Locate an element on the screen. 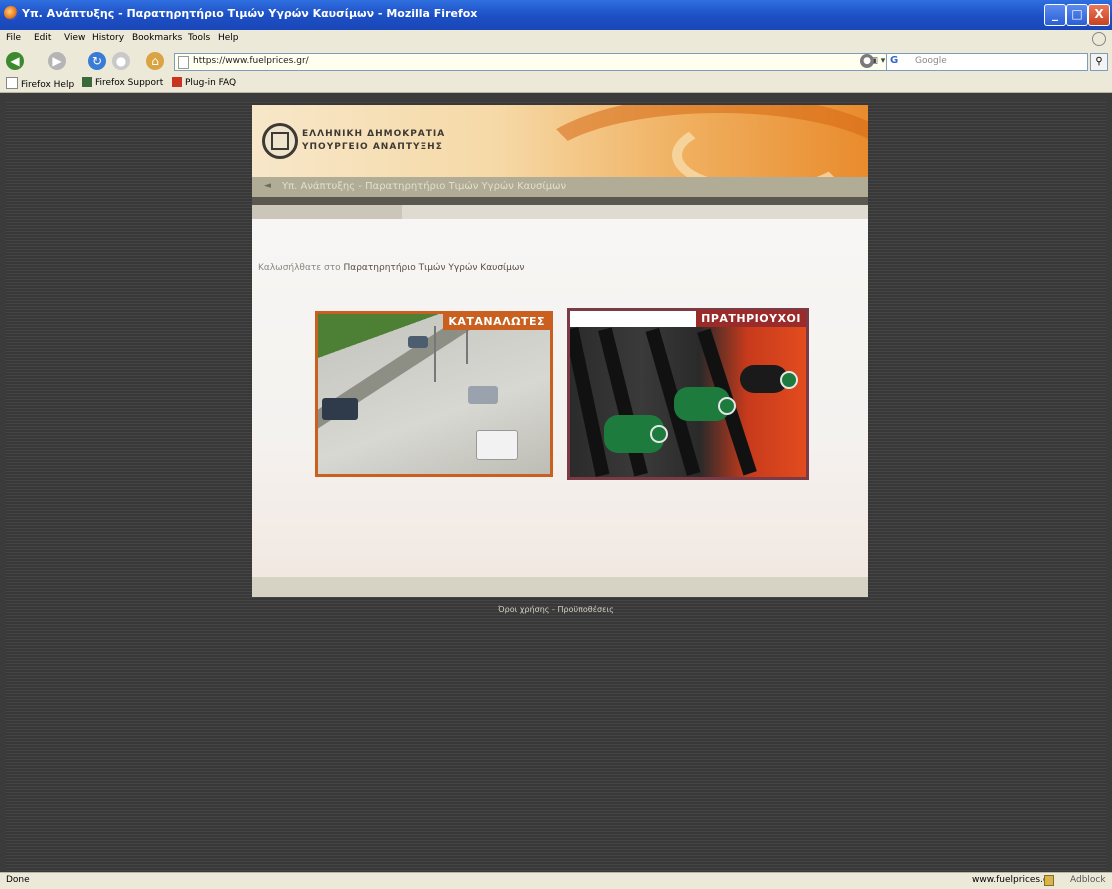 This screenshot has width=1112, height=889. firefox-icon is located at coordinates (11, 13).